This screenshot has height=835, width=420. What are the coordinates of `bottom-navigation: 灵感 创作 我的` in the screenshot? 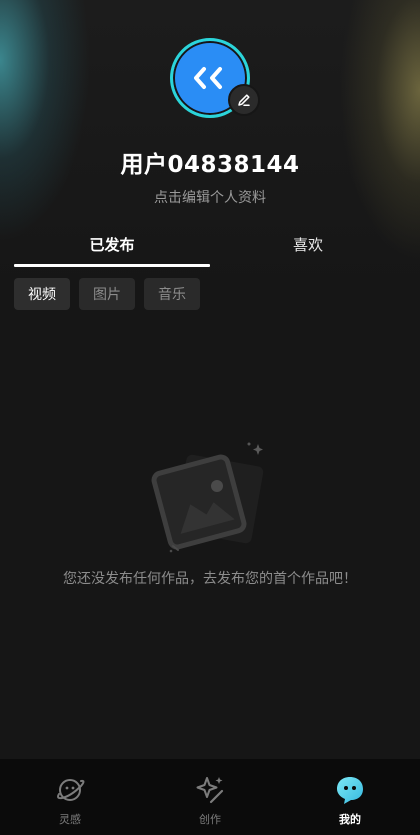 It's located at (210, 797).